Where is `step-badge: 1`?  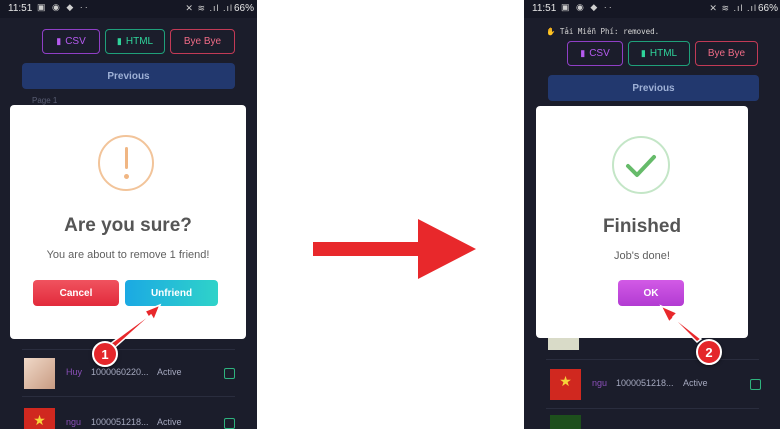
step-badge: 1 is located at coordinates (105, 354).